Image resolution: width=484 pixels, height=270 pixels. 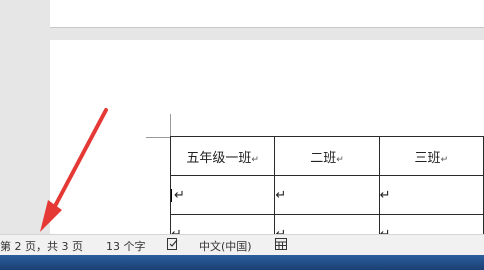 I want to click on crop-mark-vertical, so click(x=170, y=125).